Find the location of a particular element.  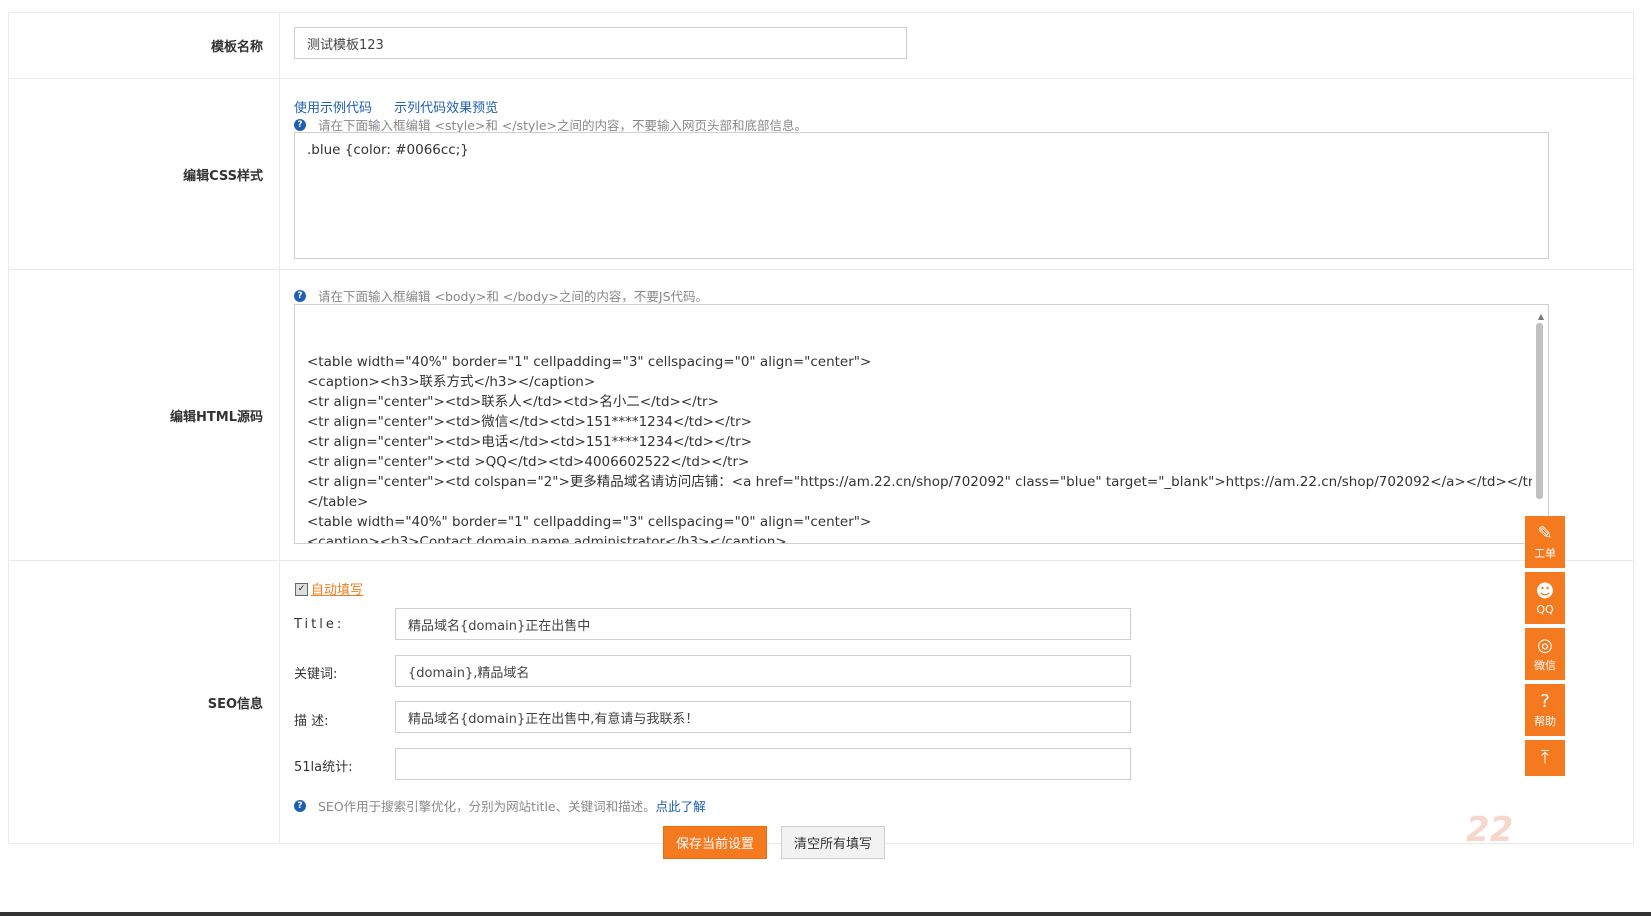

ticket-button: ✎ 工单 is located at coordinates (1545, 542).